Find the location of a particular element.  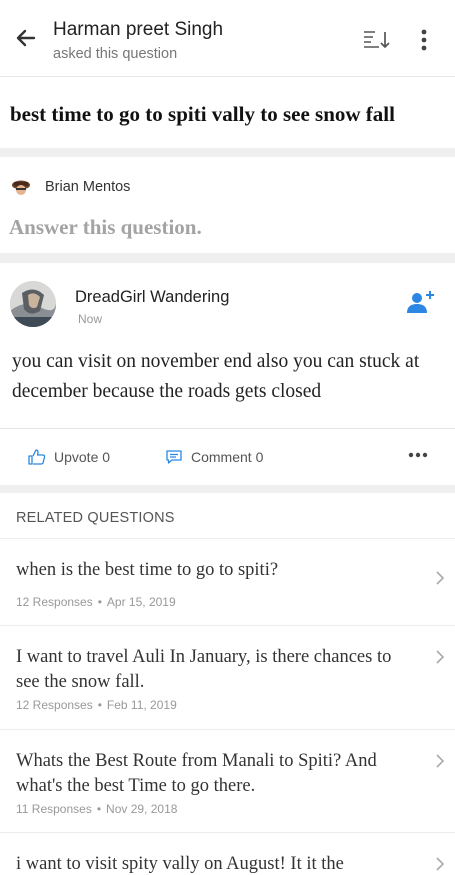

related-question-meta: 12 Responses • Apr 15, 2019 is located at coordinates (96, 602).